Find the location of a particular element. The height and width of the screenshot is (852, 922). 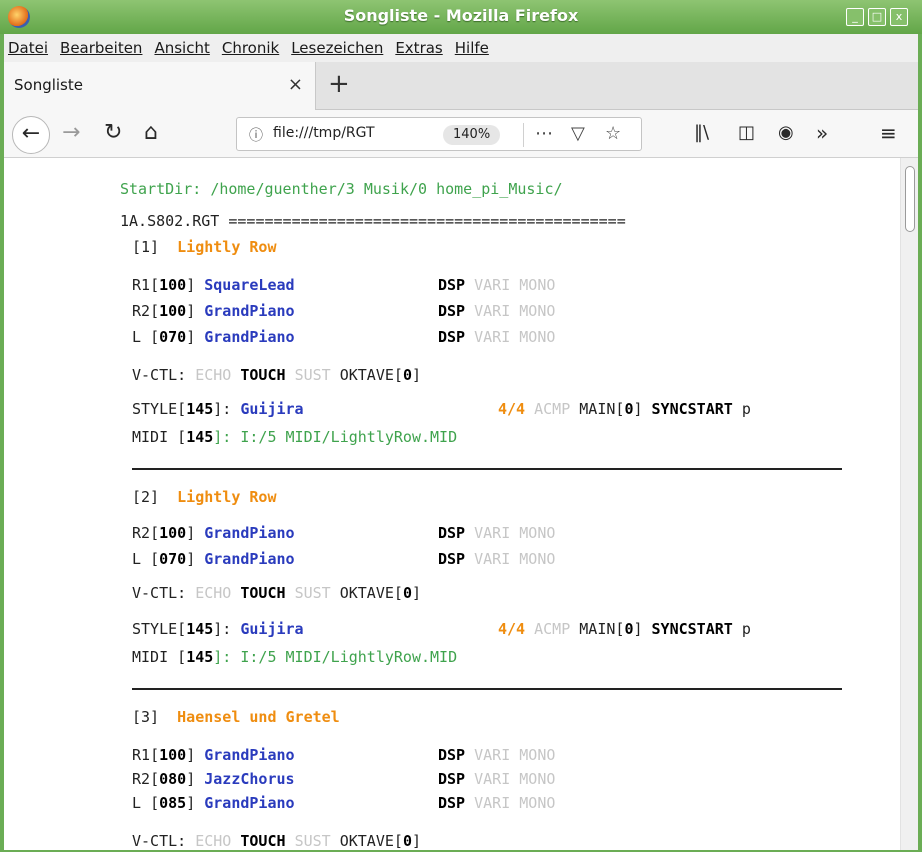

menu-datei: Datei is located at coordinates (28, 48).